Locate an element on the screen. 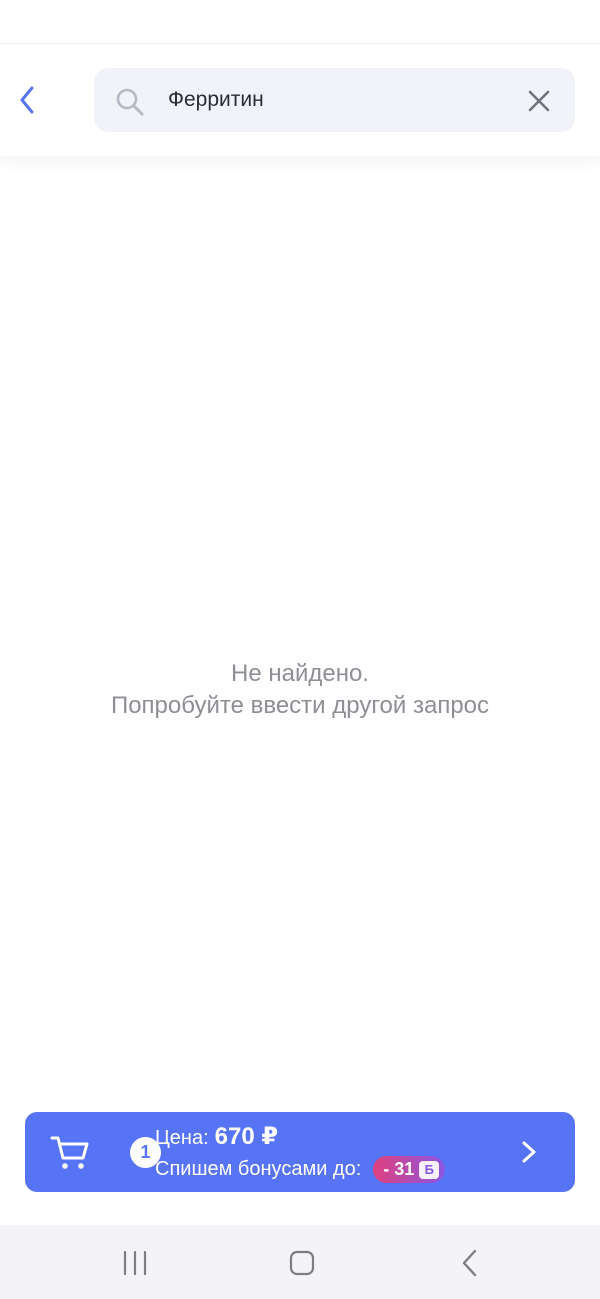 This screenshot has width=600, height=1299. search-header is located at coordinates (300, 100).